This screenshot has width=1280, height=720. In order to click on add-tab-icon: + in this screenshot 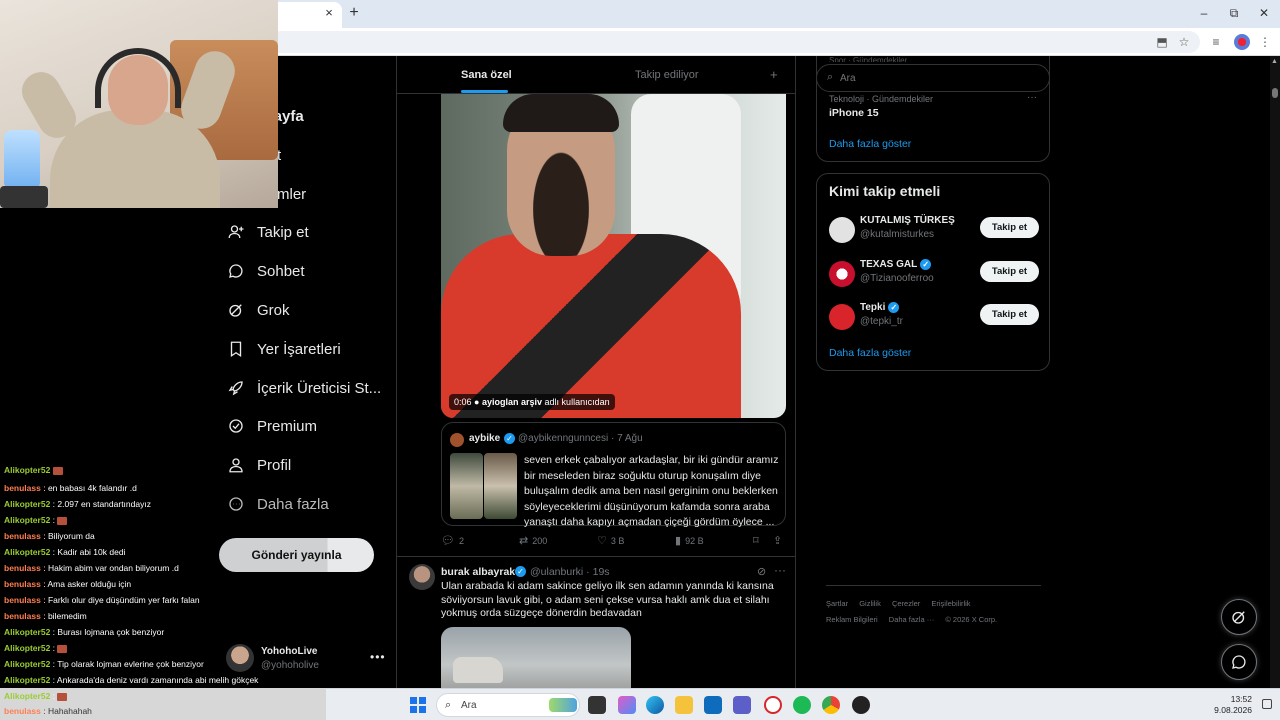, I will do `click(774, 74)`.